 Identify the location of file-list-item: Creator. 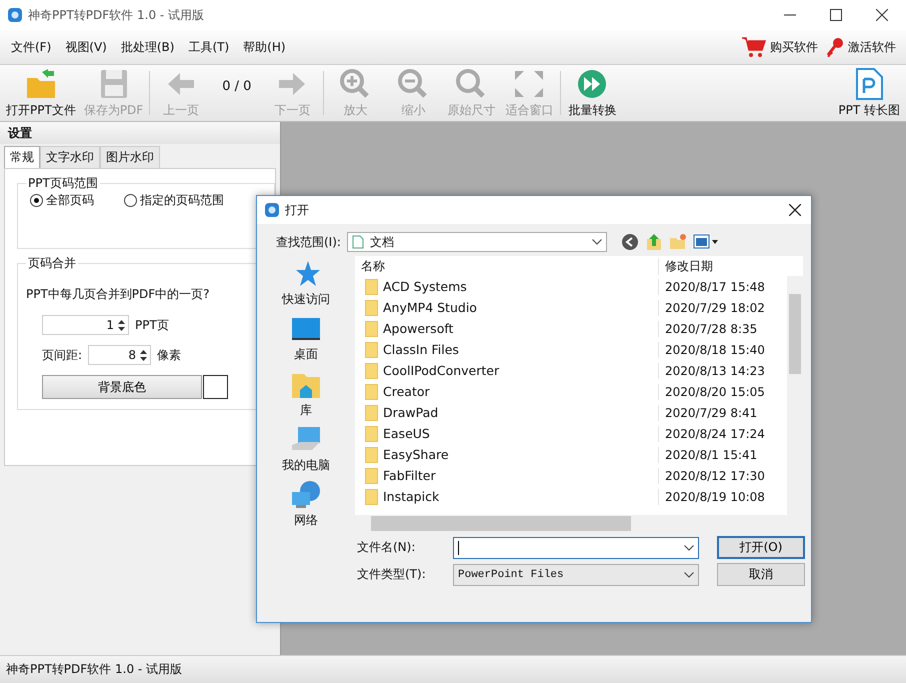
(507, 392).